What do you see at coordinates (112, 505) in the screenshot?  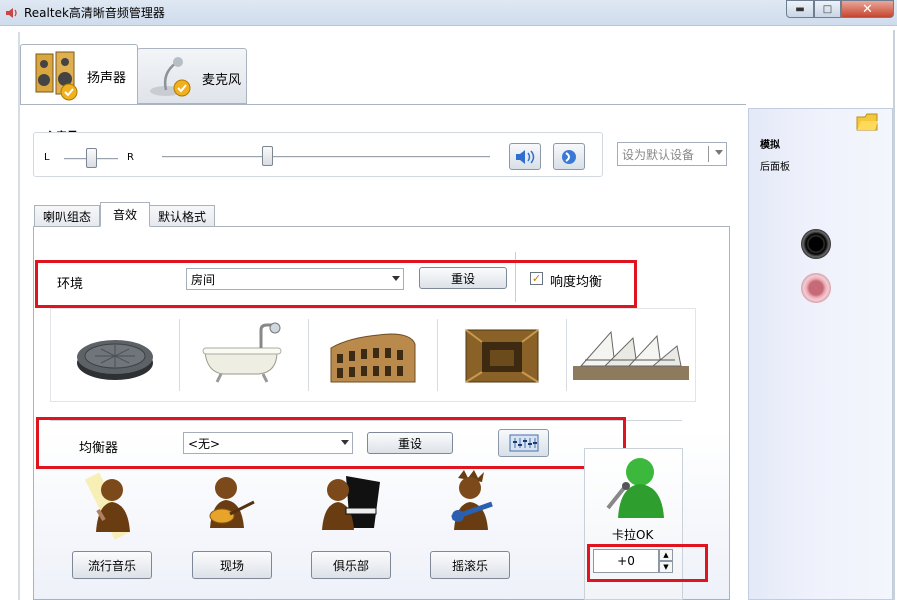 I see `pop-singer-icon` at bounding box center [112, 505].